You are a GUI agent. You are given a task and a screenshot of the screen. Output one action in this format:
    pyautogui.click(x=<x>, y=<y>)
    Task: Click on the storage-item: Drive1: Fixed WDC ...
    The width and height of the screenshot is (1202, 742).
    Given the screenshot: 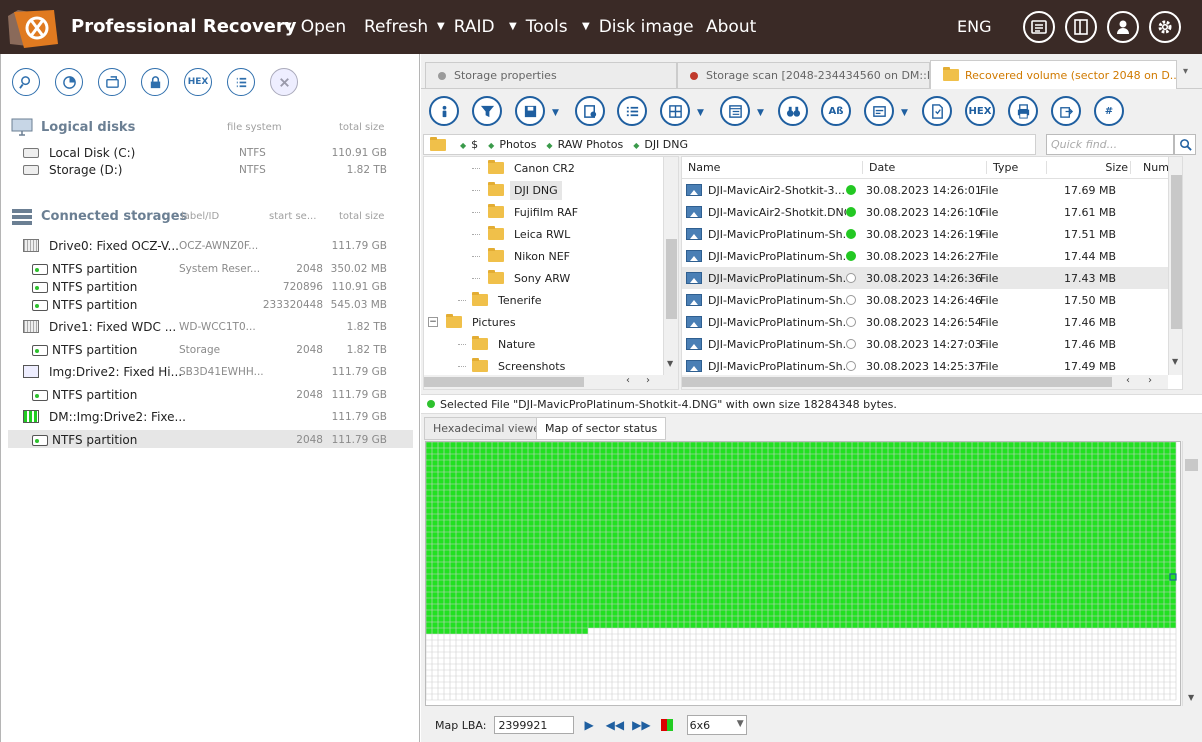 What is the action you would take?
    pyautogui.click(x=112, y=327)
    